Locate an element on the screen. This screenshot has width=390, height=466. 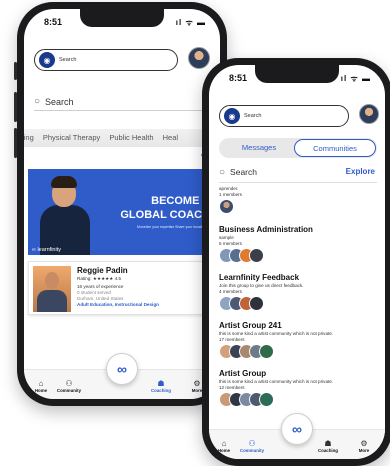
category-chips: ying Physical Therapy Public Health Heal is located at coordinates (122, 138).